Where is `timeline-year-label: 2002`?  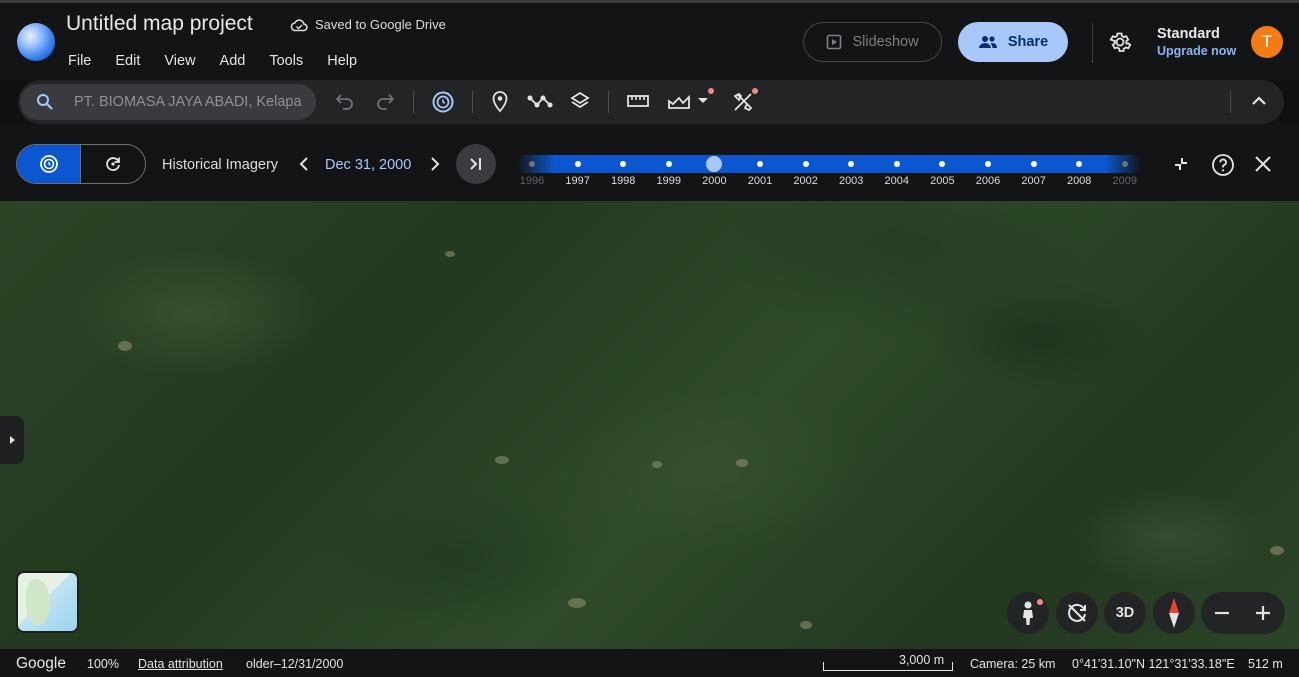 timeline-year-label: 2002 is located at coordinates (805, 181).